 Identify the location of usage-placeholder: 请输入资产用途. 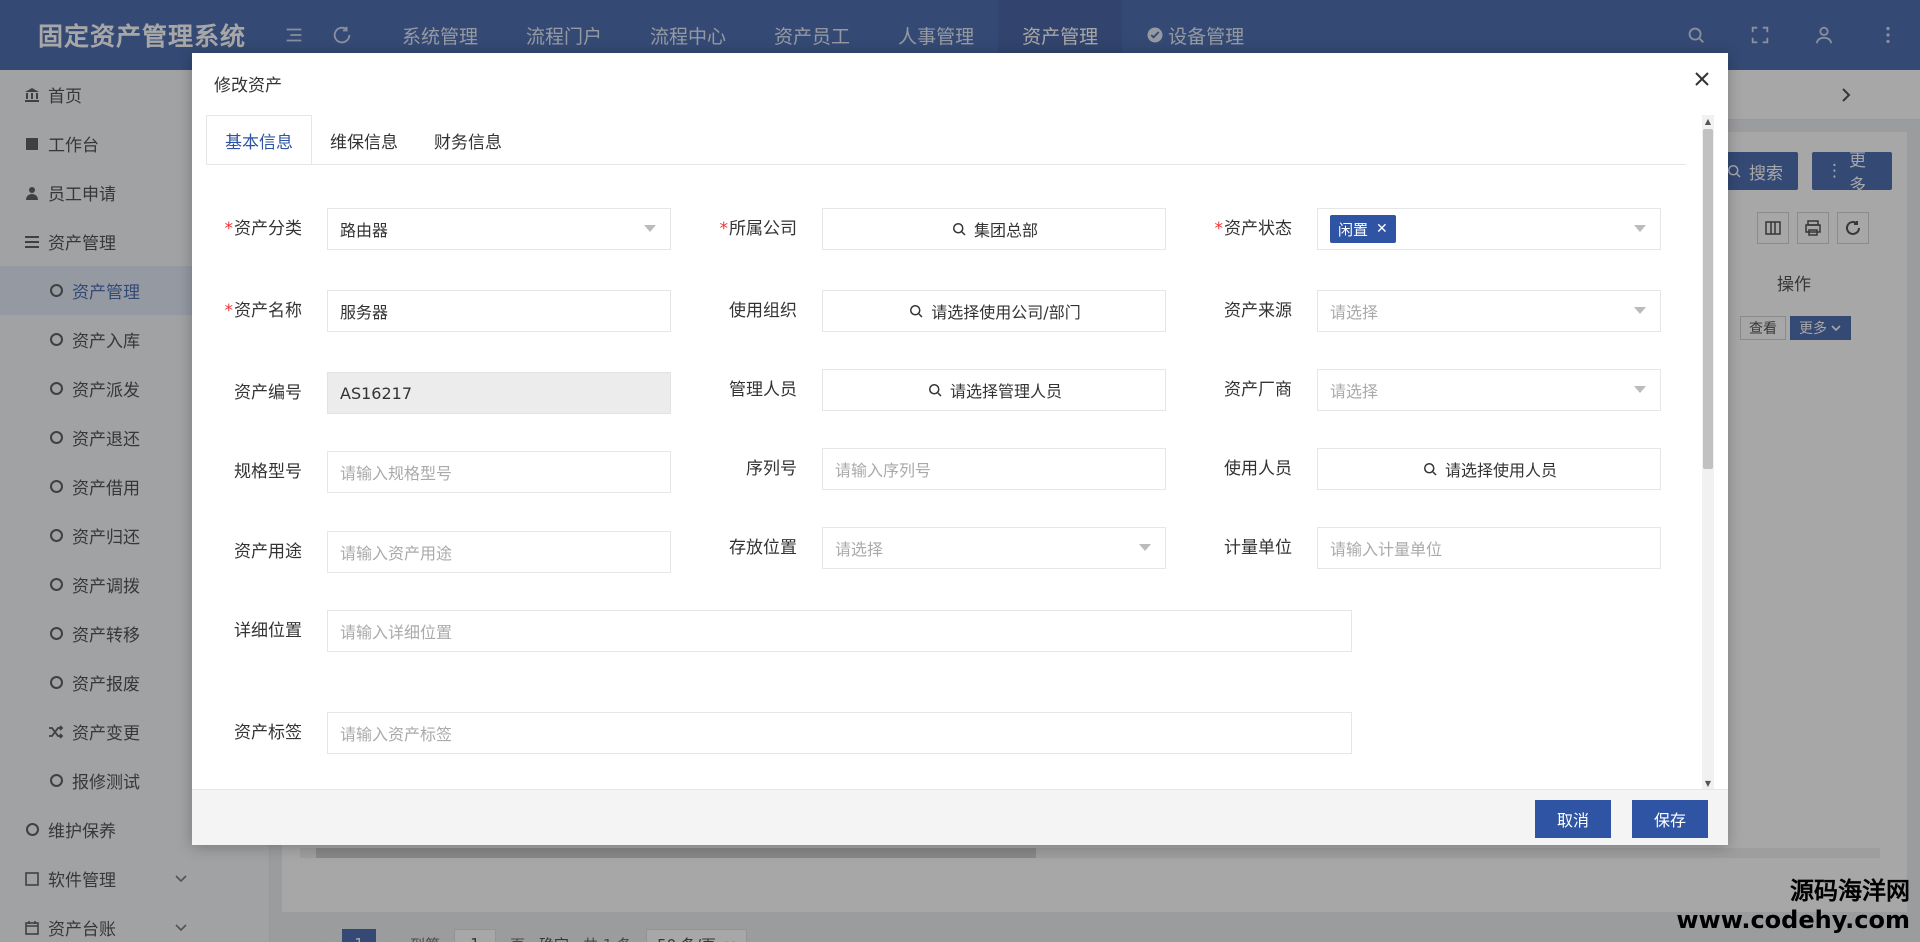
(396, 553).